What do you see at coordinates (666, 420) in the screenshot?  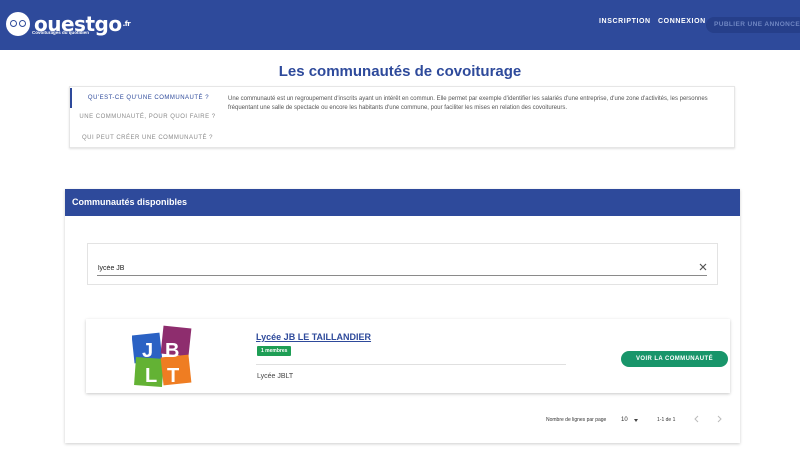 I see `pagination-range: 1-1 de 1` at bounding box center [666, 420].